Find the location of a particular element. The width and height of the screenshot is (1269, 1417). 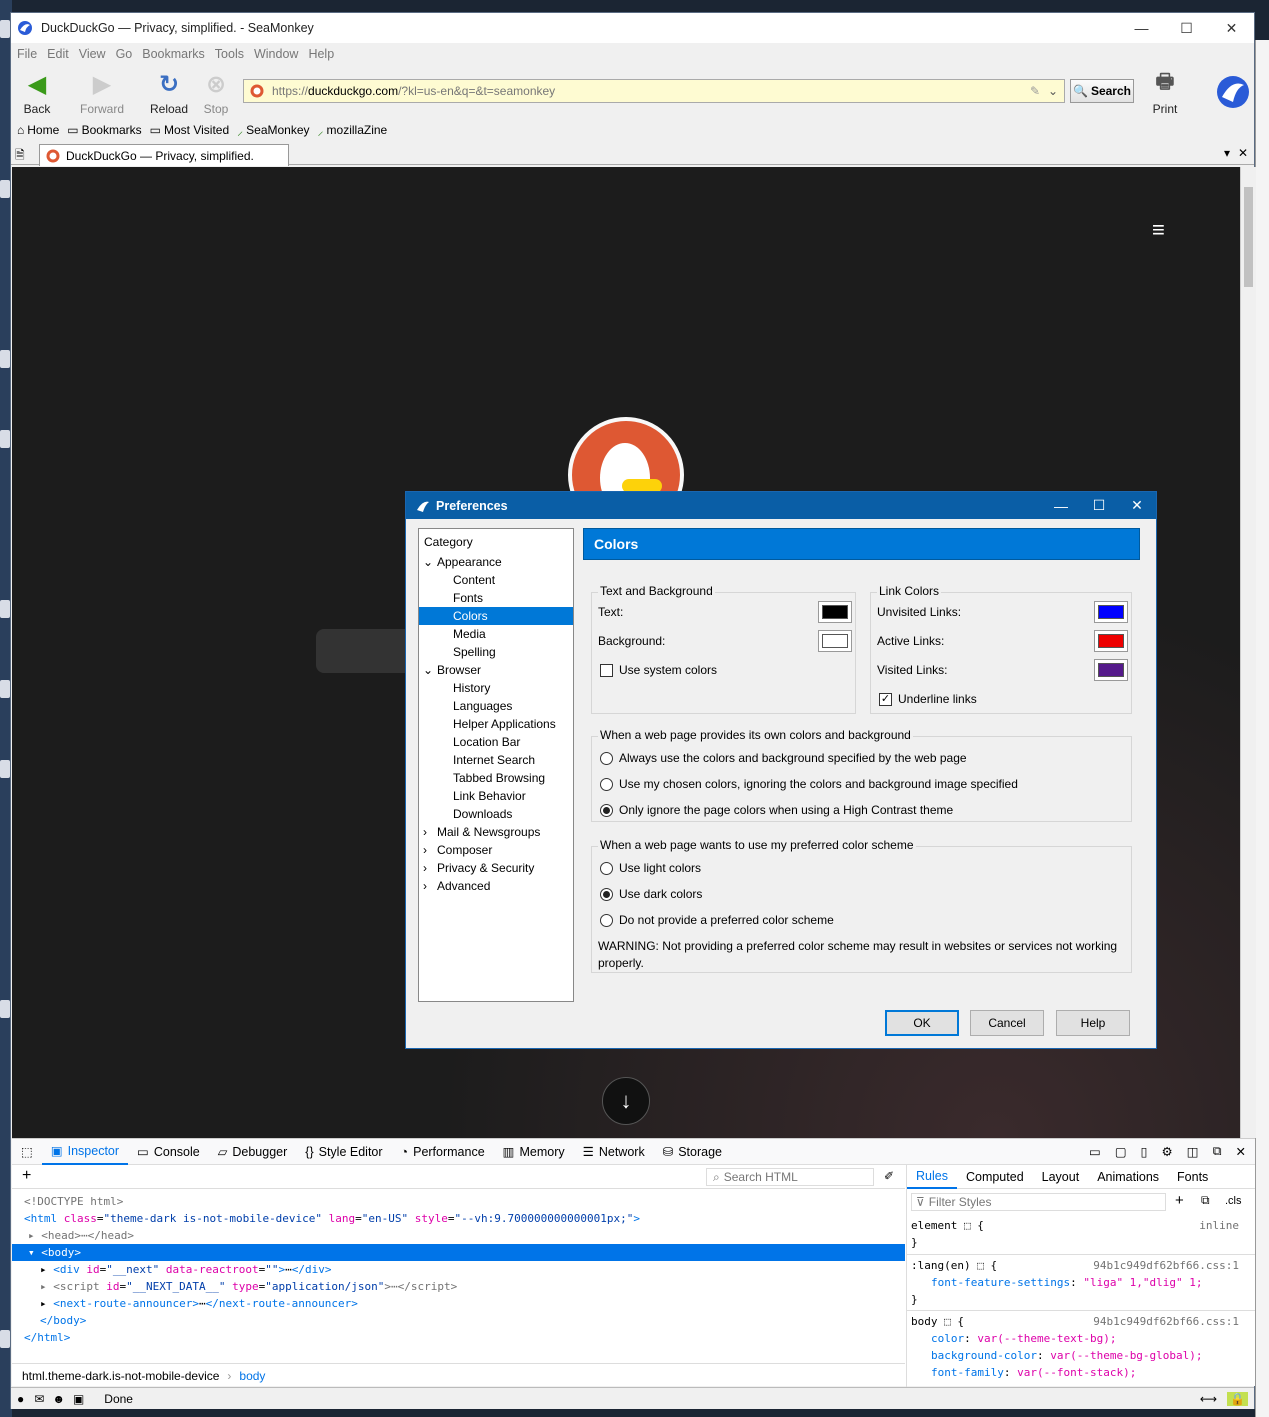

category-tabbed-browsing: Tabbed Browsing is located at coordinates (496, 778).